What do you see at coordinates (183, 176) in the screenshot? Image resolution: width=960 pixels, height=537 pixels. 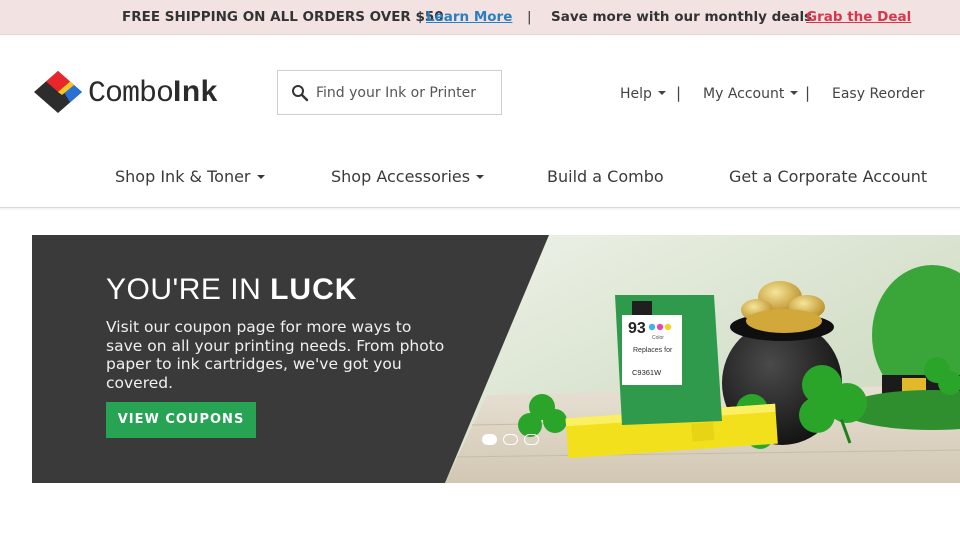 I see `nav-label: Shop Ink & Toner` at bounding box center [183, 176].